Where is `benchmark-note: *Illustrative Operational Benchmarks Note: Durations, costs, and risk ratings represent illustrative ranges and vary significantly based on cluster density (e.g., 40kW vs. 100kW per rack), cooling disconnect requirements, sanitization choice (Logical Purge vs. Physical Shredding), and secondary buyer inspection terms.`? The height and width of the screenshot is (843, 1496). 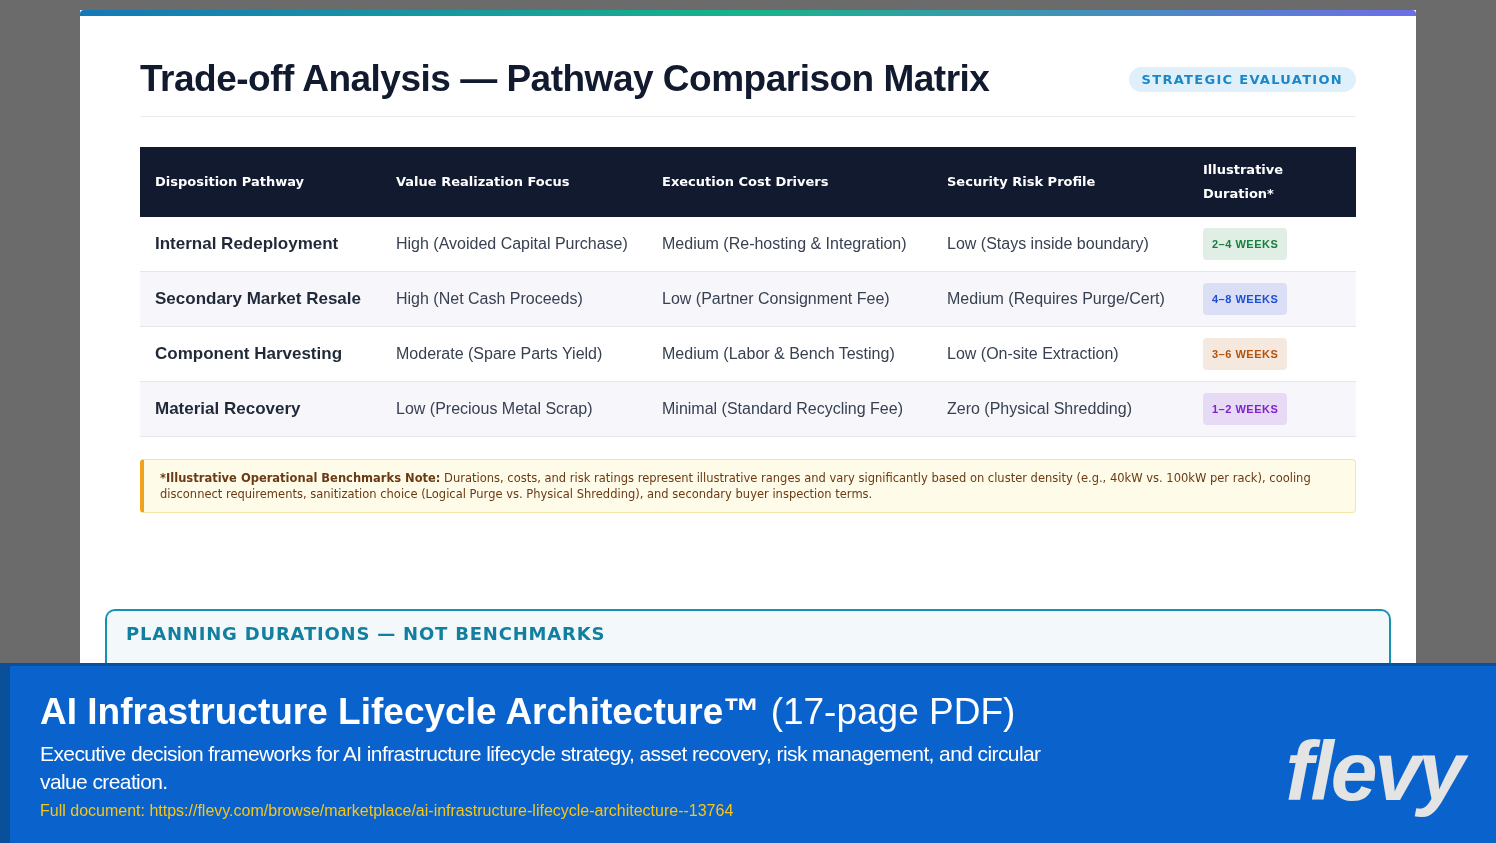 benchmark-note: *Illustrative Operational Benchmarks Note: Durations, costs, and risk ratings represent illustrative ranges and vary significantly based on cluster density (e.g., 40kW vs. 100kW per rack), cooling disconnect requirements, sanitization choice (Logical Purge vs. Physical Shredding), and secondary buyer inspection terms. is located at coordinates (748, 486).